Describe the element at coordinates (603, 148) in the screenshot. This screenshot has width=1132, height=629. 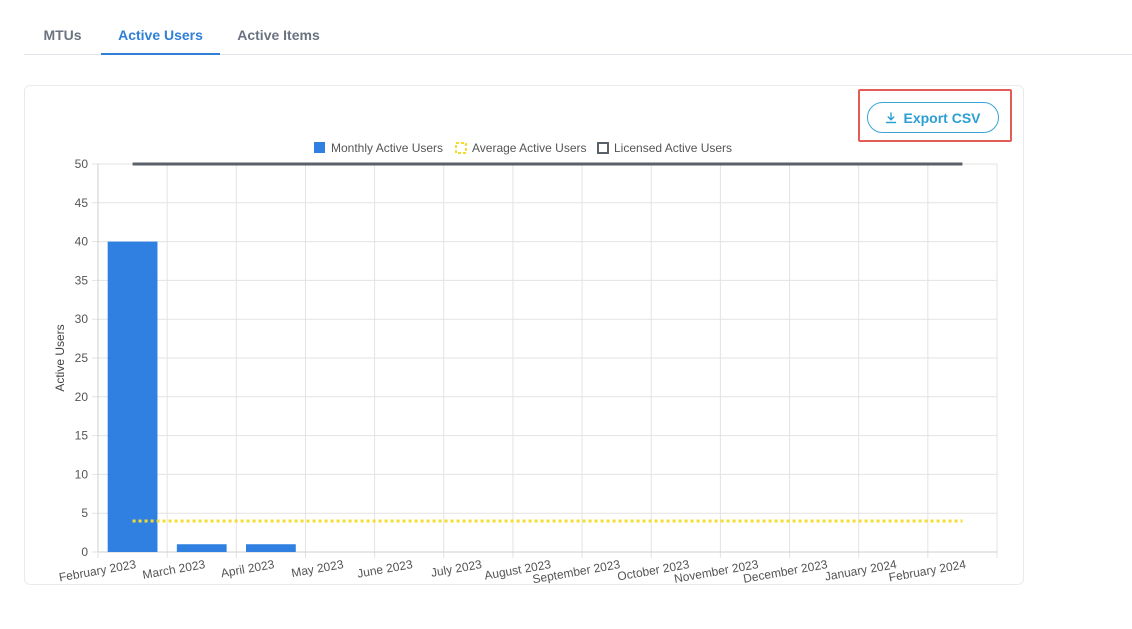
I see `legend-swatch-licensed` at that location.